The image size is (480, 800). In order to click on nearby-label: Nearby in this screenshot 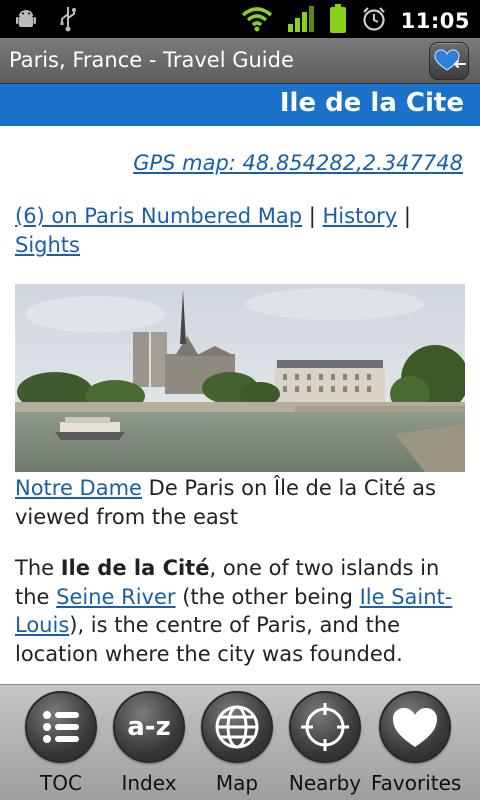, I will do `click(325, 783)`.